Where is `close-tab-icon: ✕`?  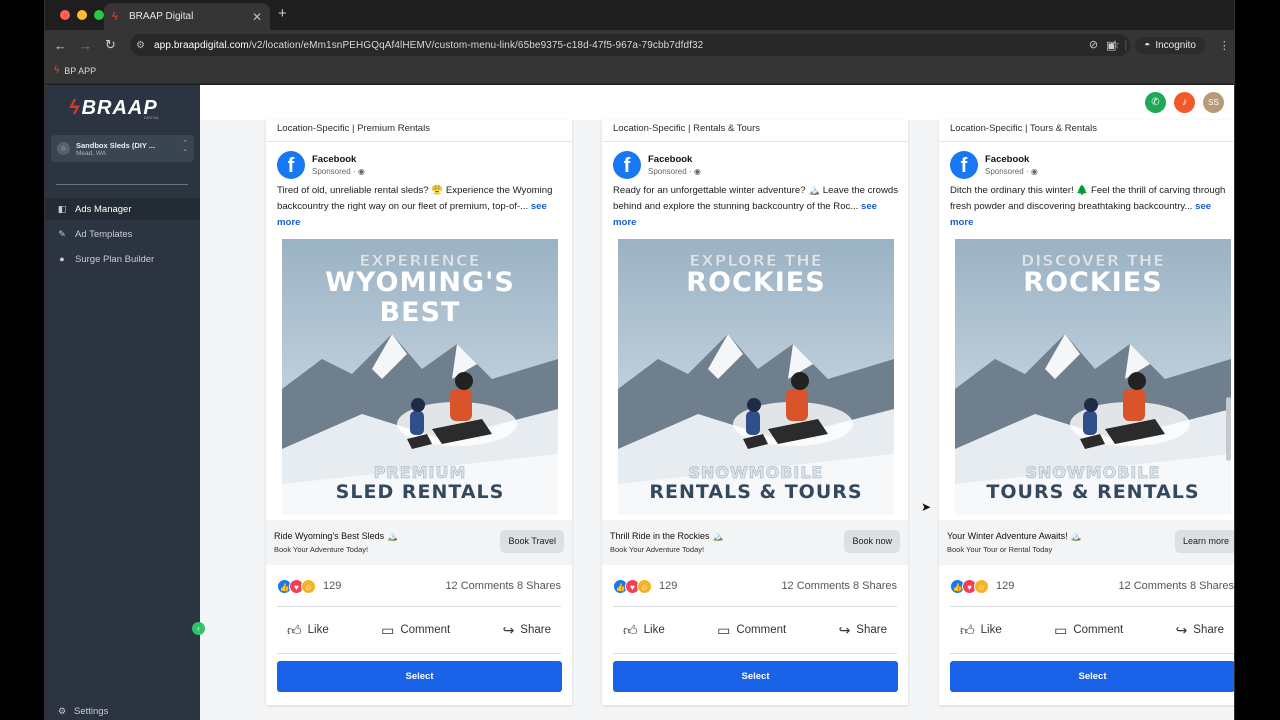
close-tab-icon: ✕ is located at coordinates (257, 17).